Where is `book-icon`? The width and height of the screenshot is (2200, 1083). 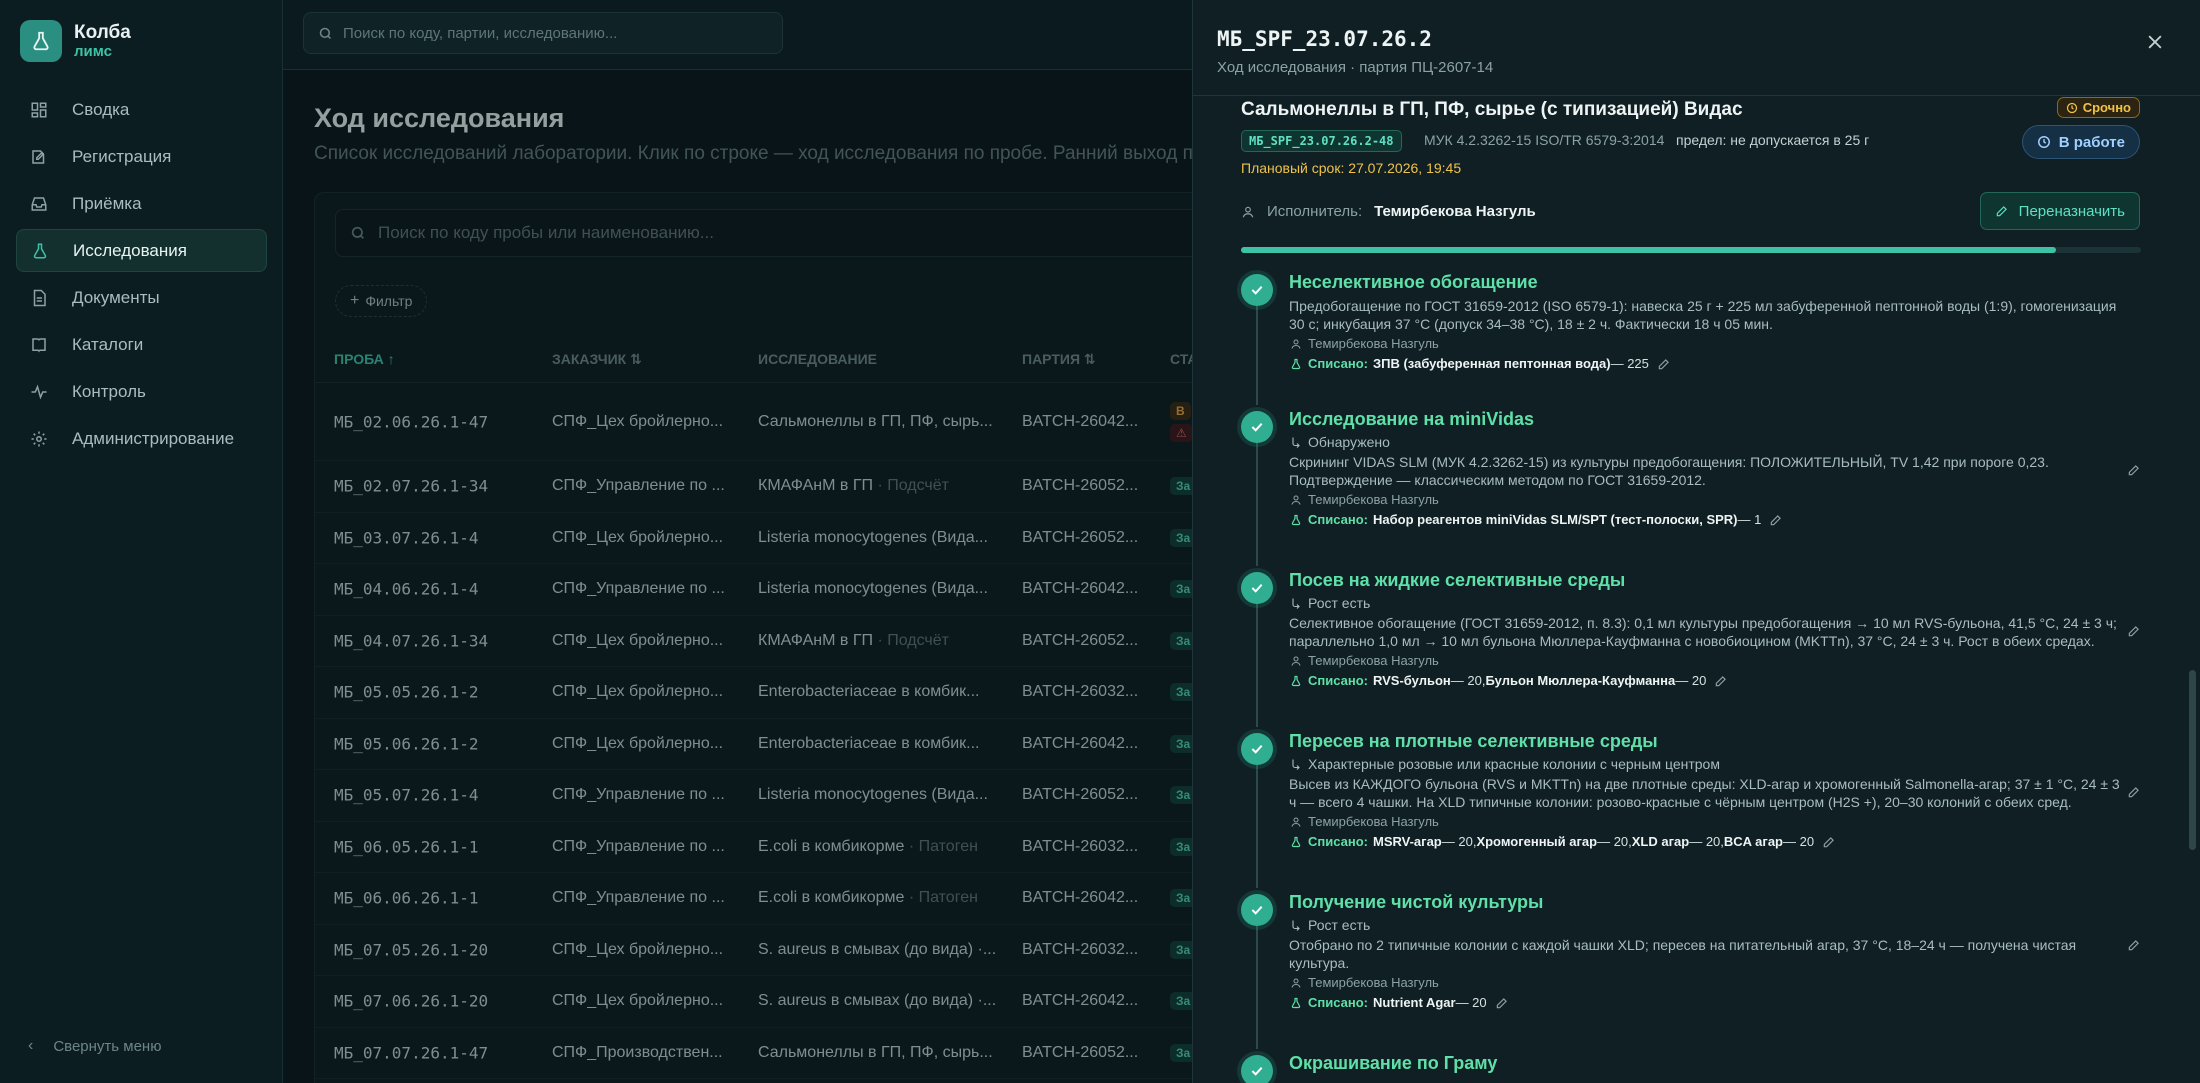 book-icon is located at coordinates (39, 345).